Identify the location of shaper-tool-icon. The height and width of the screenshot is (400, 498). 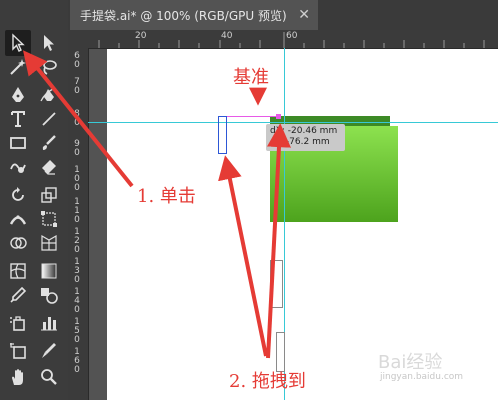
(18, 167).